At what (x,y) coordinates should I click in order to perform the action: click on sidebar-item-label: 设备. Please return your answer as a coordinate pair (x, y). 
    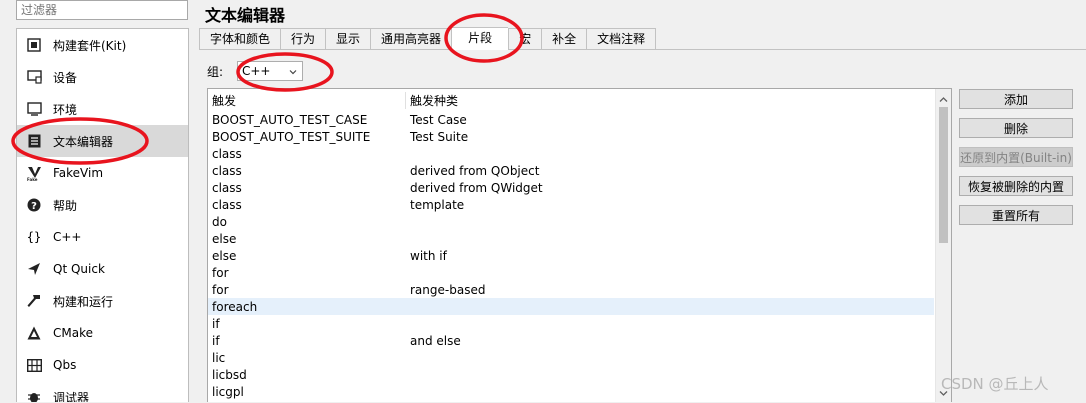
    Looking at the image, I should click on (65, 77).